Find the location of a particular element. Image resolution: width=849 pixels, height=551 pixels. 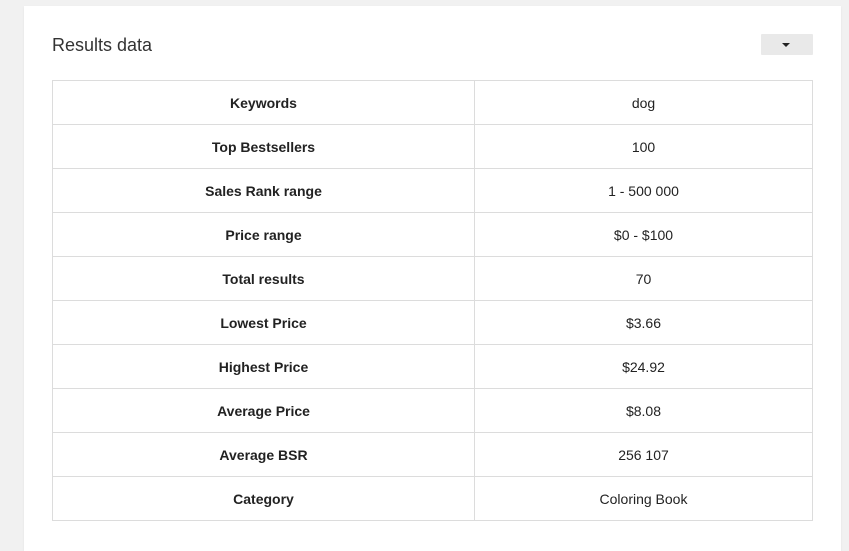

table-row: Top Bestsellers 100 is located at coordinates (432, 146).